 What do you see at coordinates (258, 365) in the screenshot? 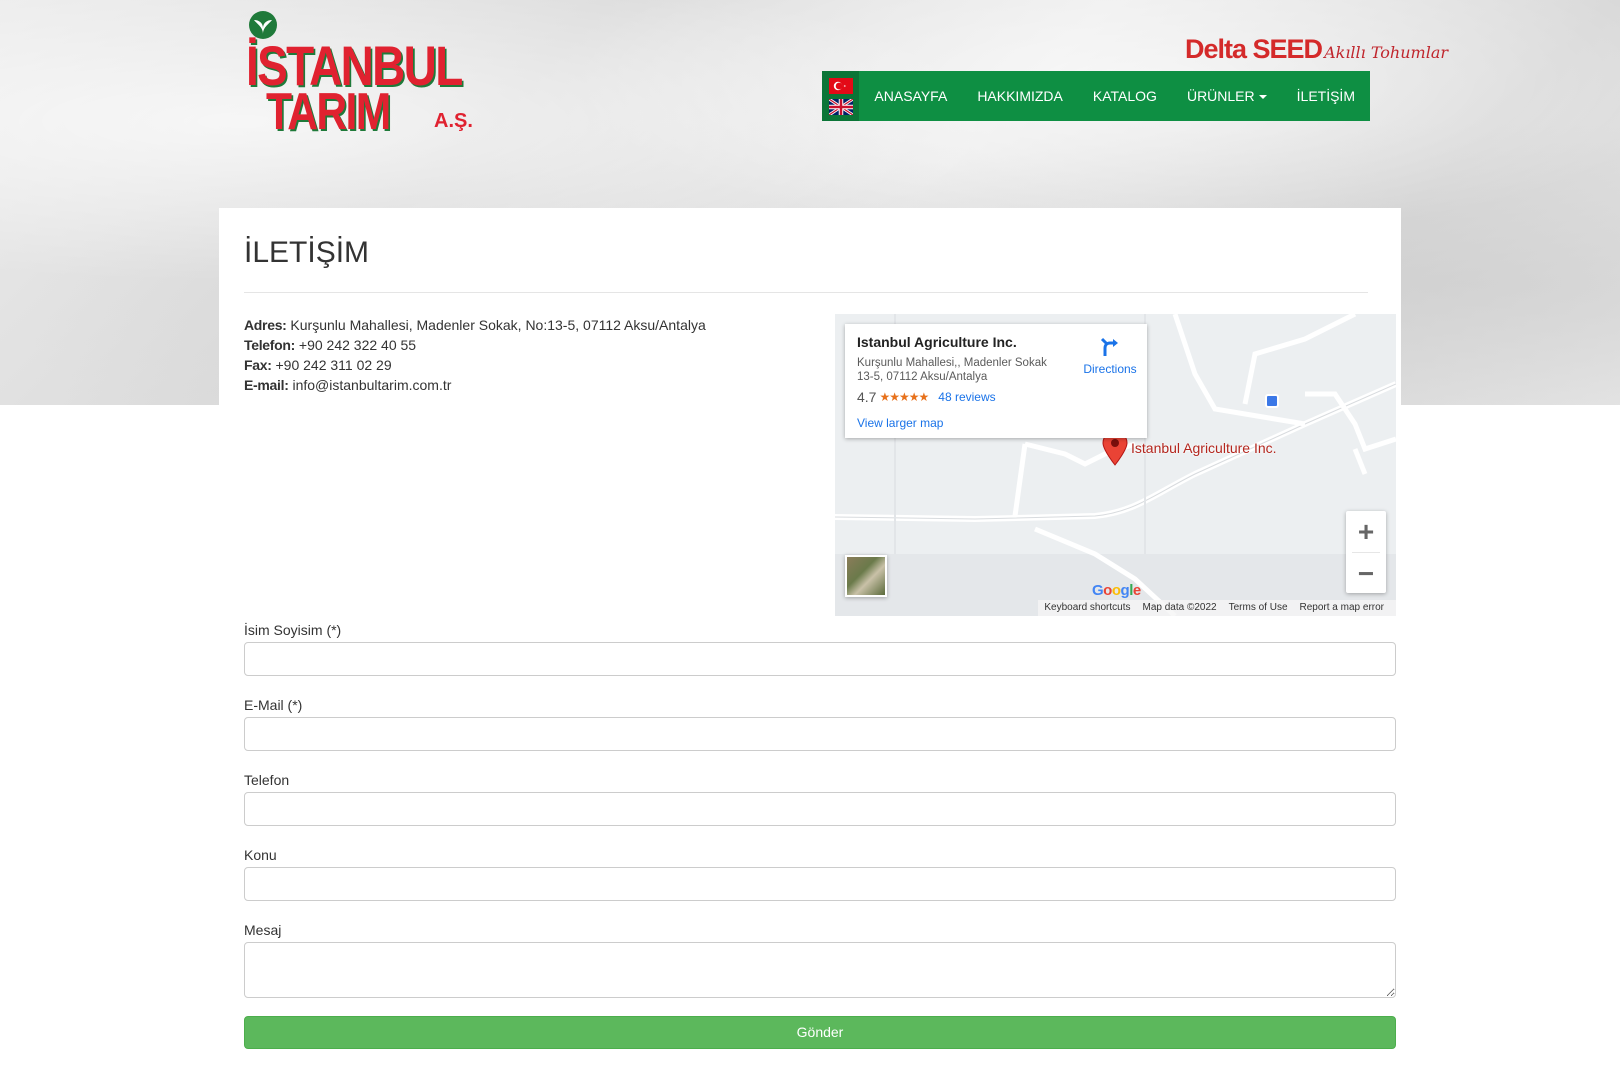
I see `fax-label: Fax:` at bounding box center [258, 365].